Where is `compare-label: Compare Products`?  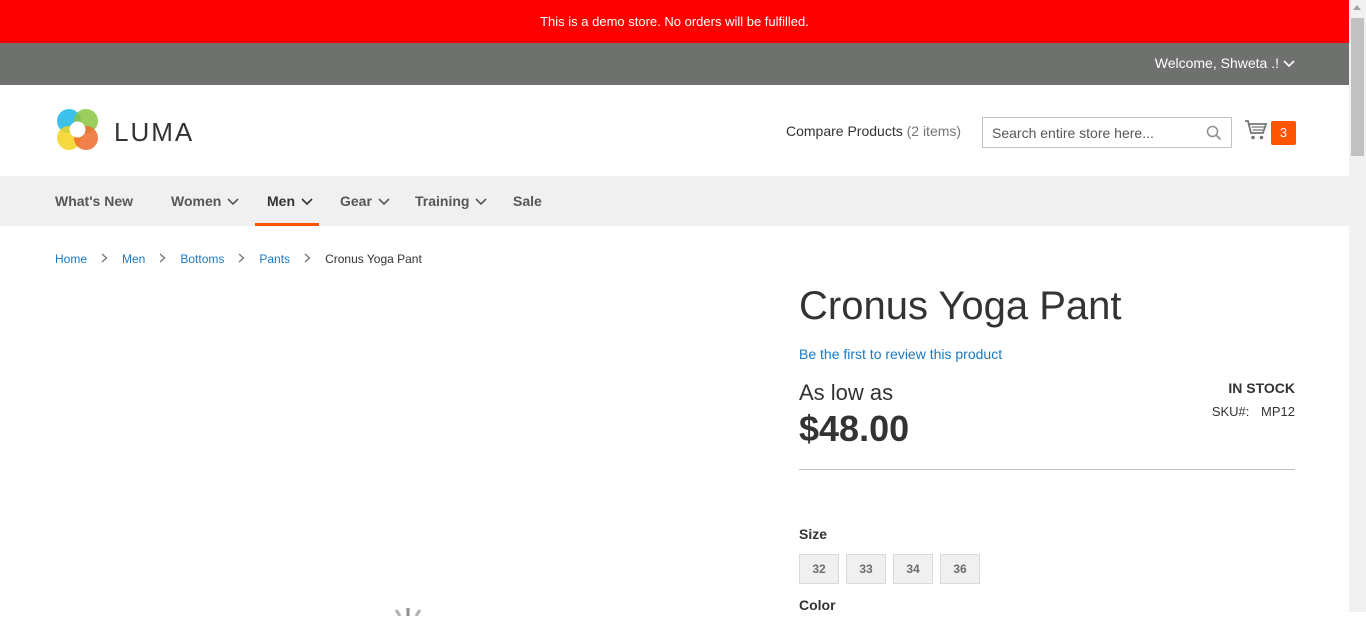
compare-label: Compare Products is located at coordinates (844, 131).